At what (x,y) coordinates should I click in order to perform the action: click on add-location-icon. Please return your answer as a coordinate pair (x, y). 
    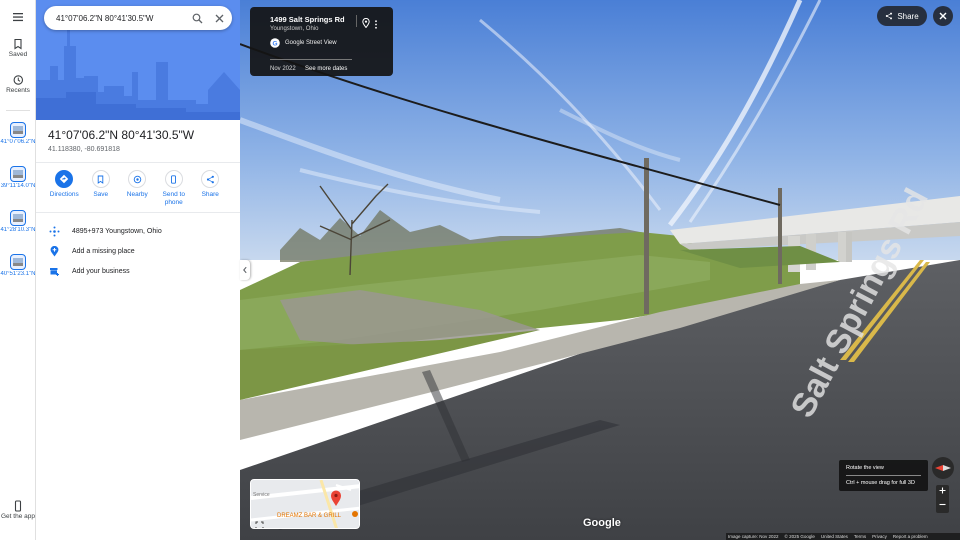
    Looking at the image, I should click on (54, 251).